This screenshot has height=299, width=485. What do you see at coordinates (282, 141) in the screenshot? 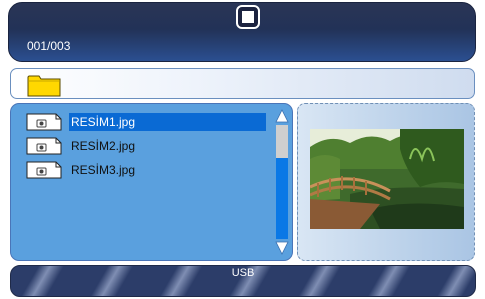
I see `scroll-thumb` at bounding box center [282, 141].